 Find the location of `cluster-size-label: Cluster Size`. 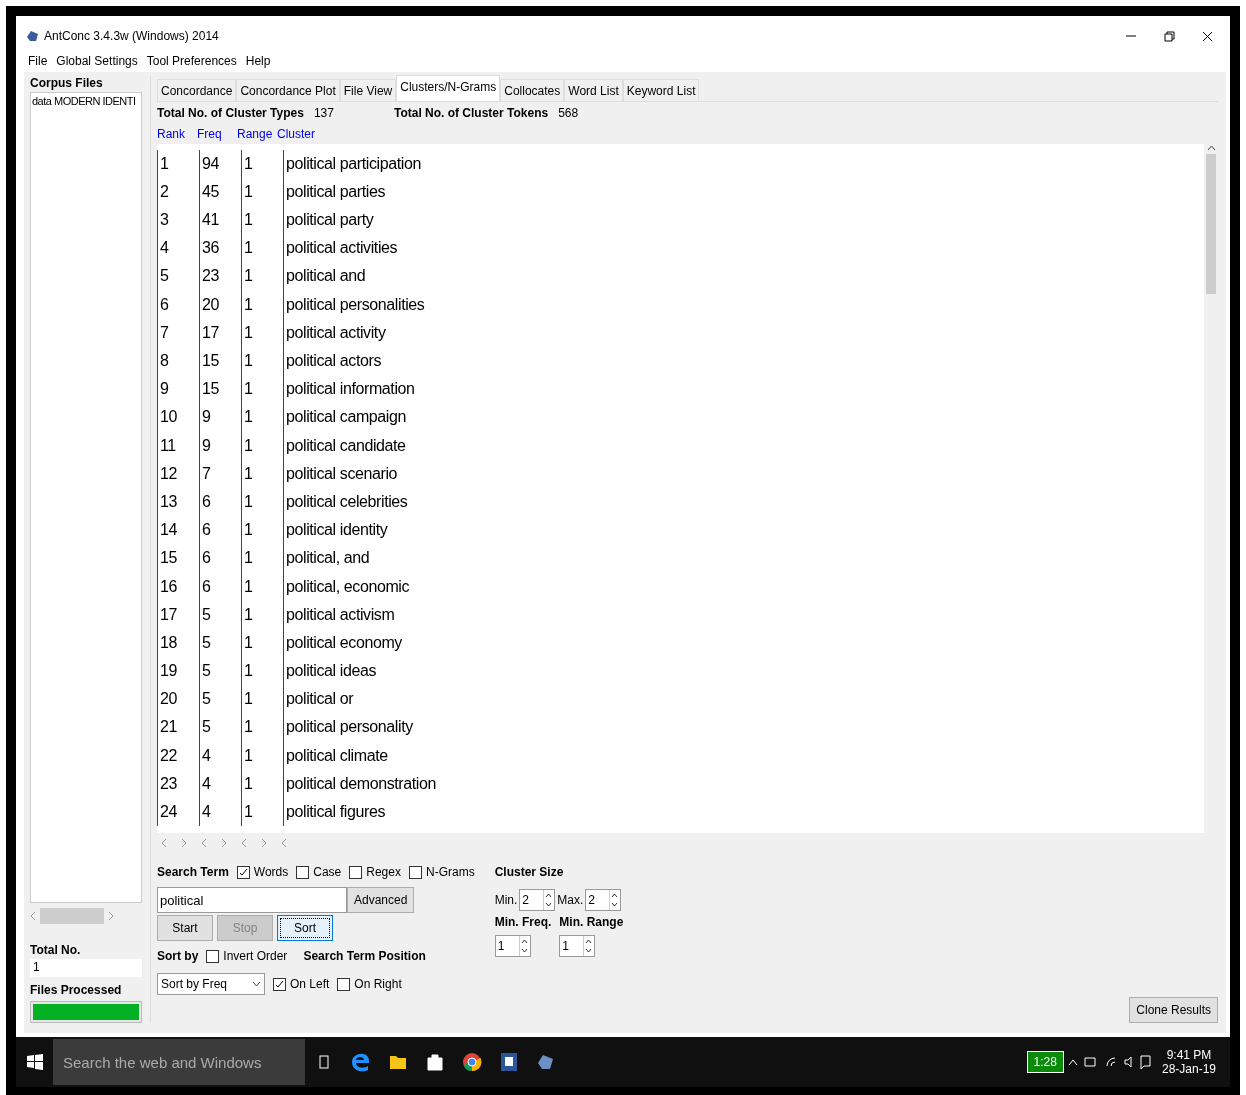

cluster-size-label: Cluster Size is located at coordinates (529, 872).